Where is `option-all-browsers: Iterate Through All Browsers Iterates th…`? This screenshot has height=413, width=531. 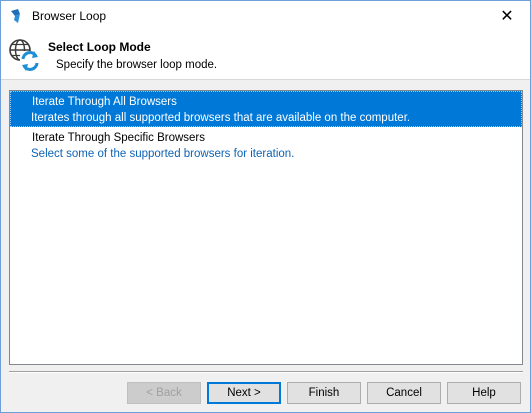
option-all-browsers: Iterate Through All Browsers Iterates th… is located at coordinates (266, 109).